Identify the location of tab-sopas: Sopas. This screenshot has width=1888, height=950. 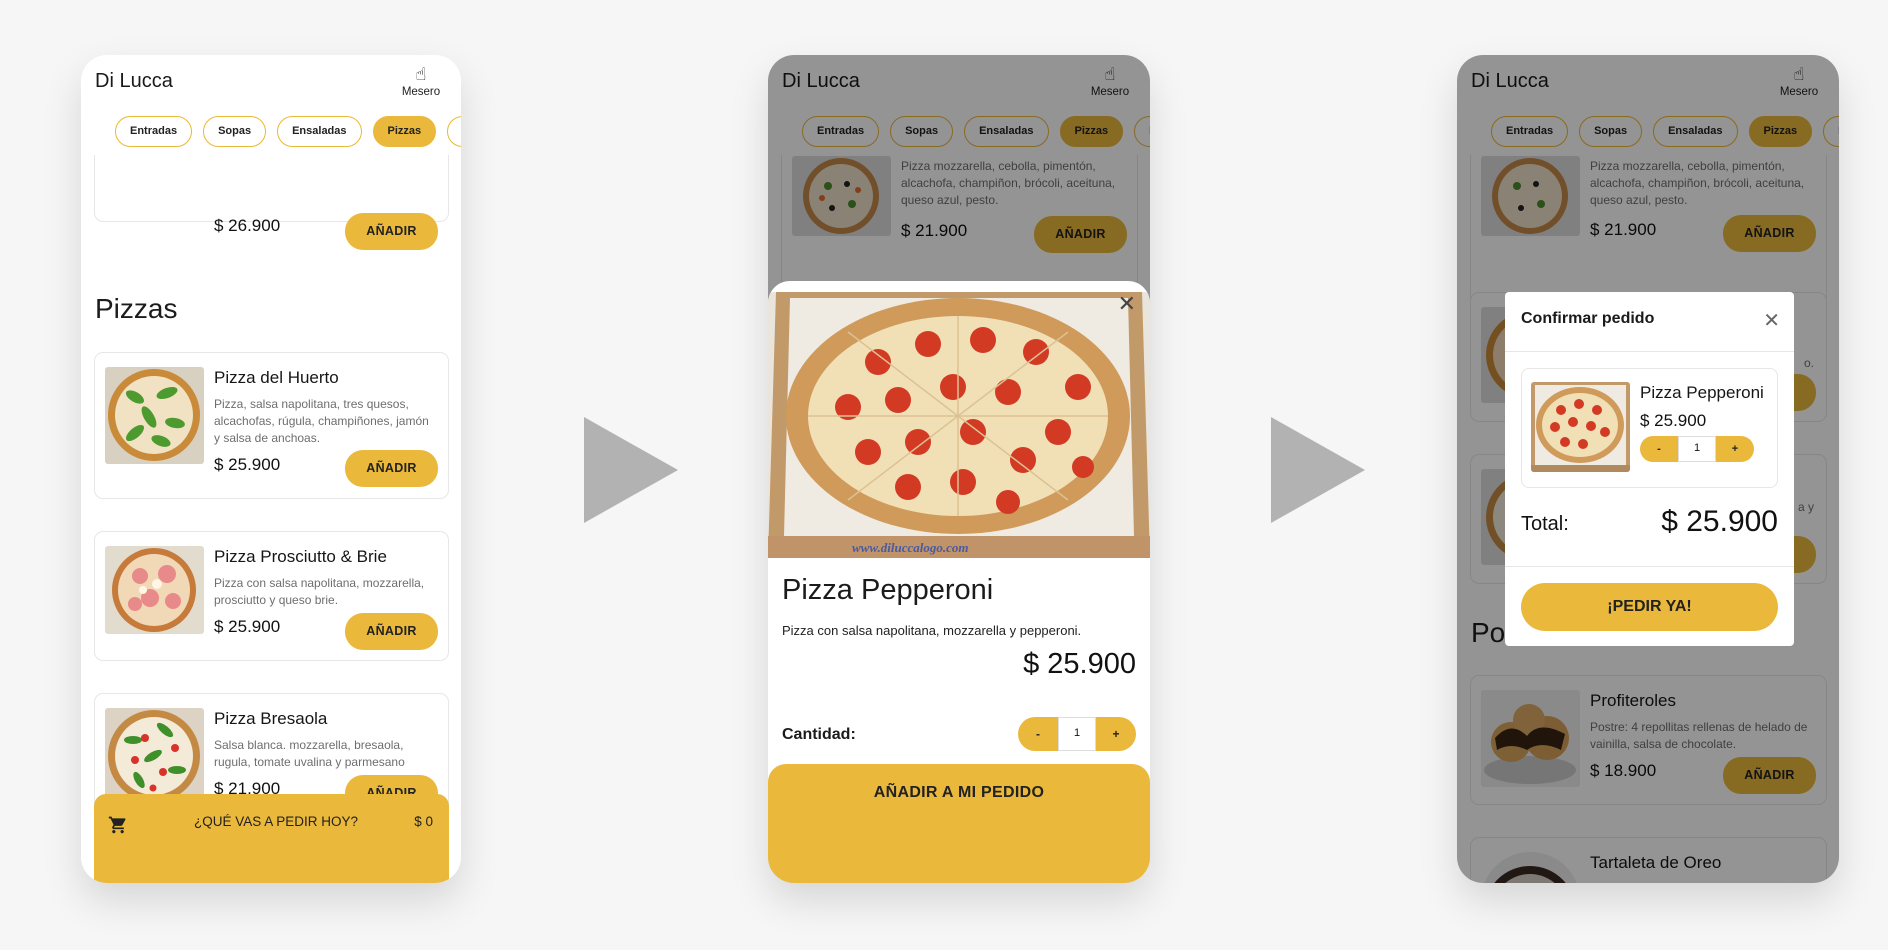
(235, 131).